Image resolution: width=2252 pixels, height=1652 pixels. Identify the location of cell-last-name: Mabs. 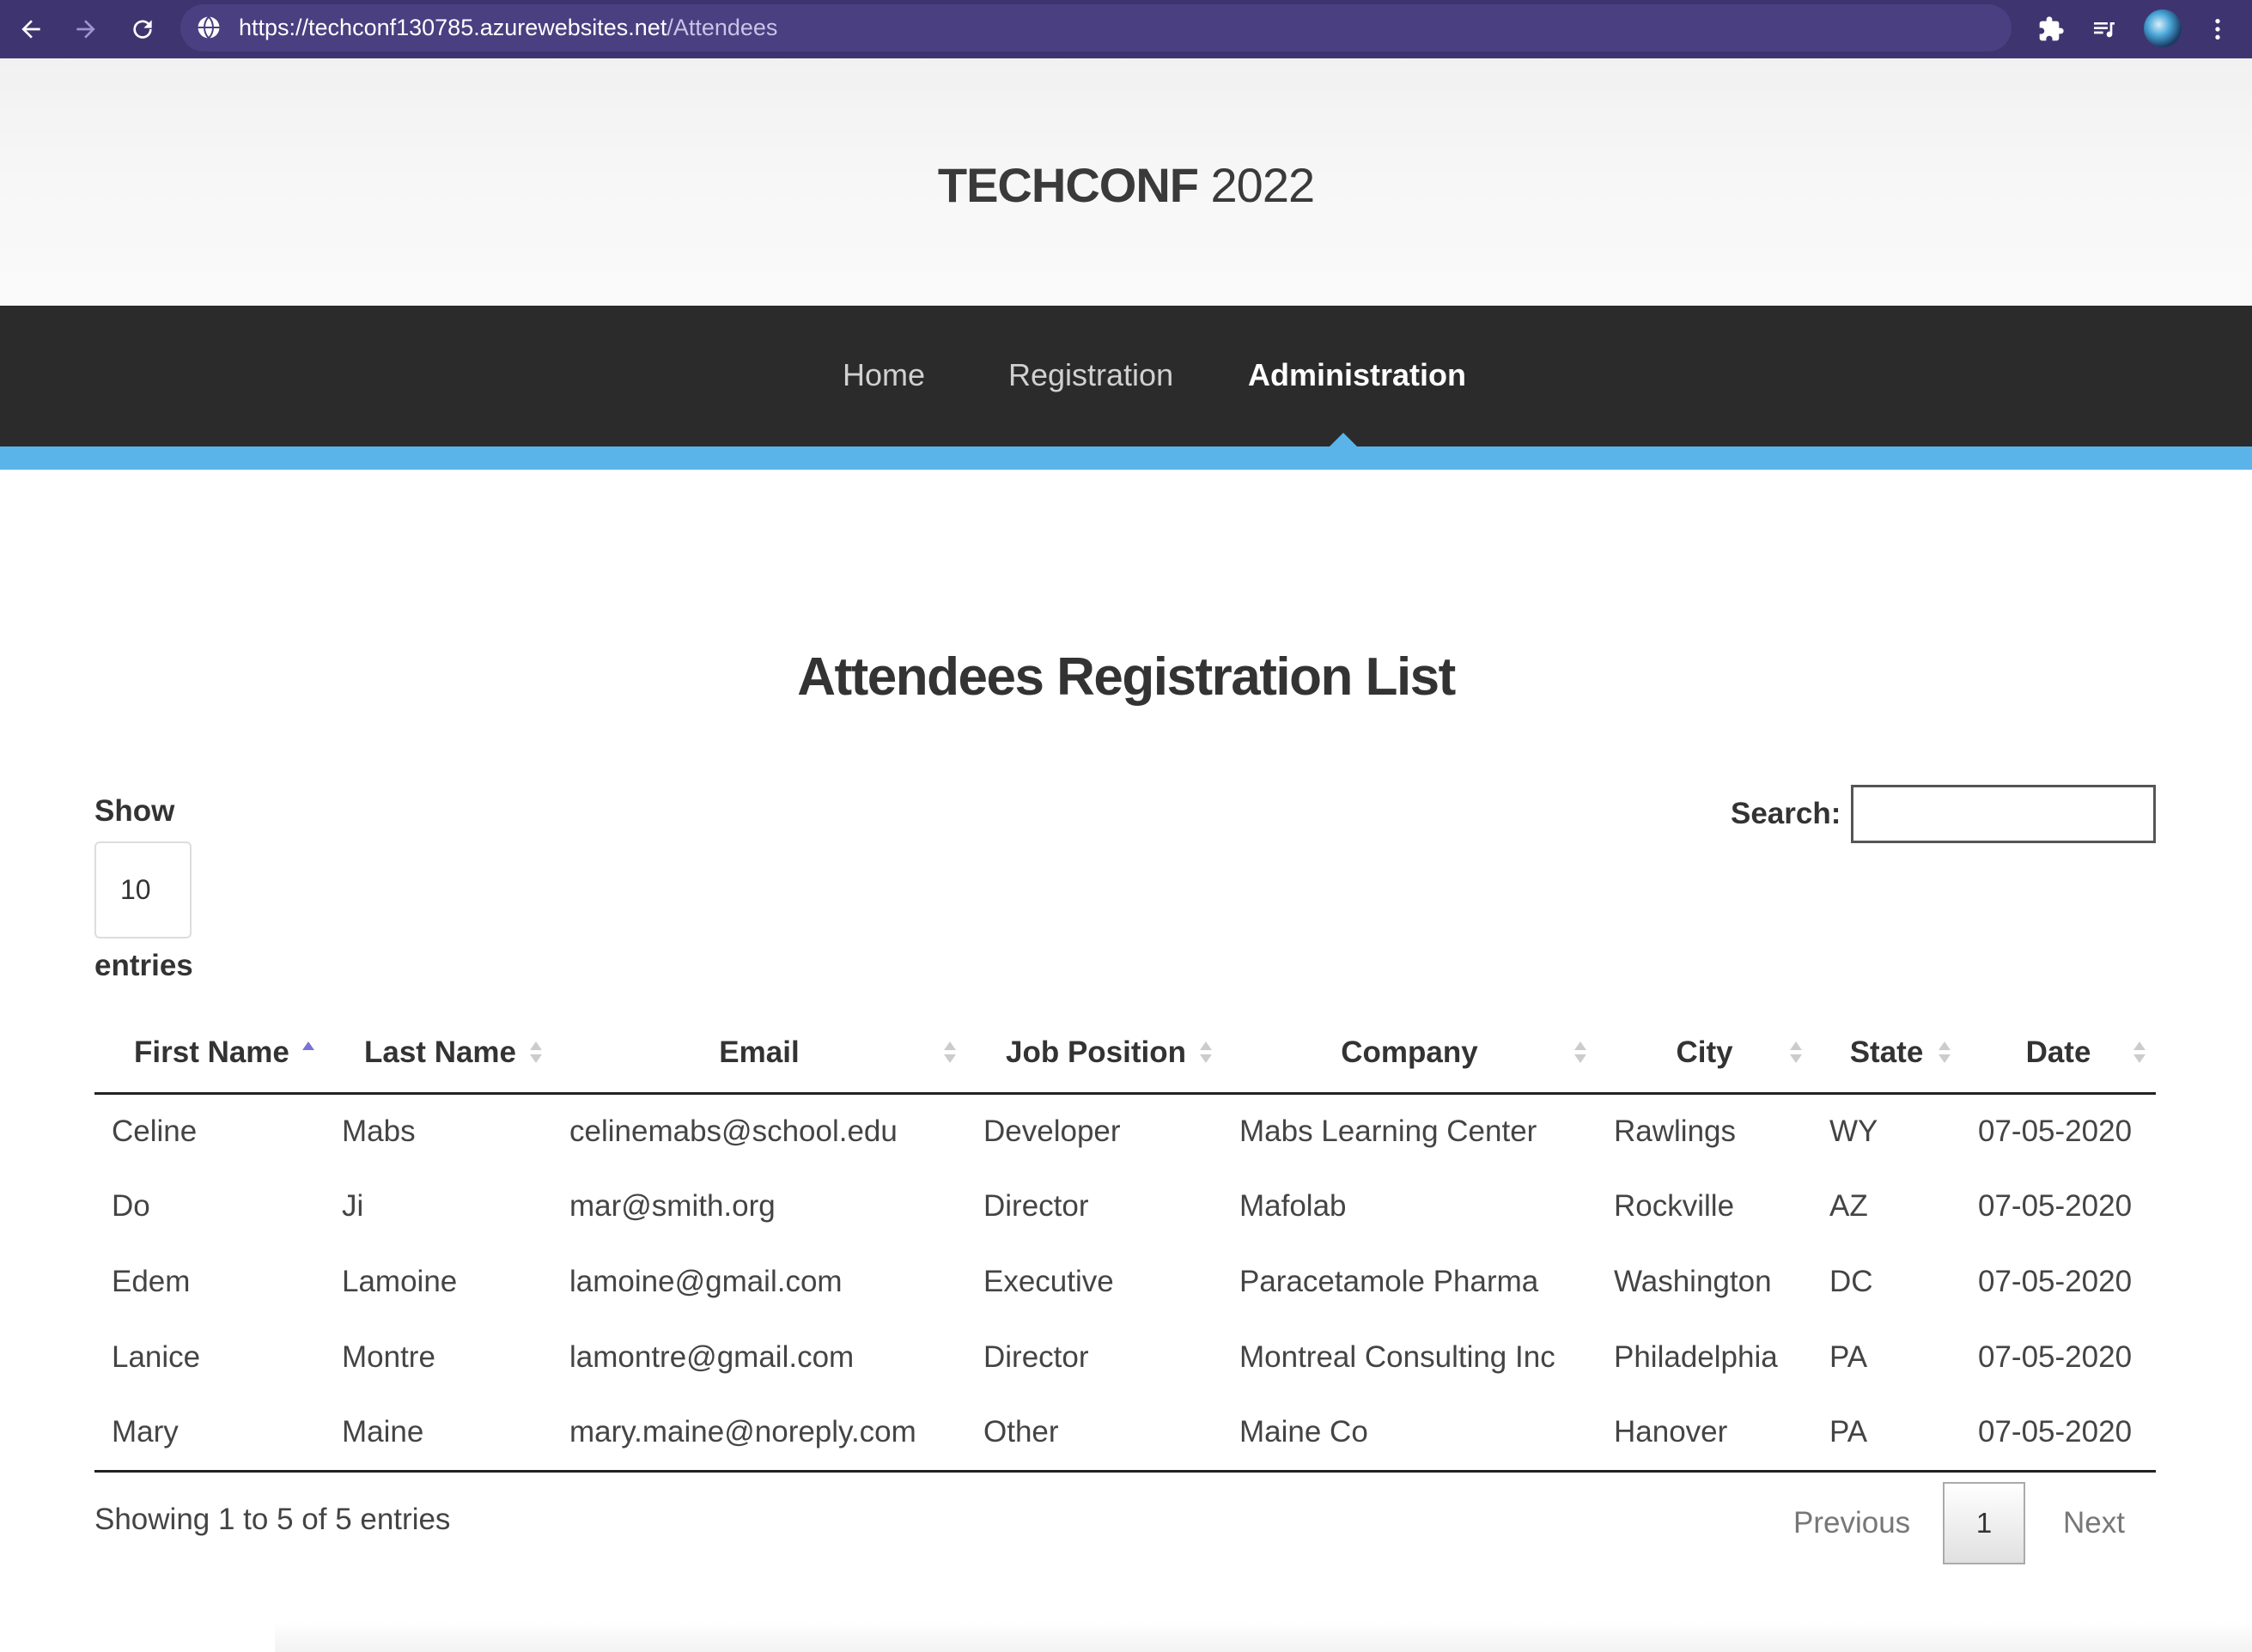
(379, 1131).